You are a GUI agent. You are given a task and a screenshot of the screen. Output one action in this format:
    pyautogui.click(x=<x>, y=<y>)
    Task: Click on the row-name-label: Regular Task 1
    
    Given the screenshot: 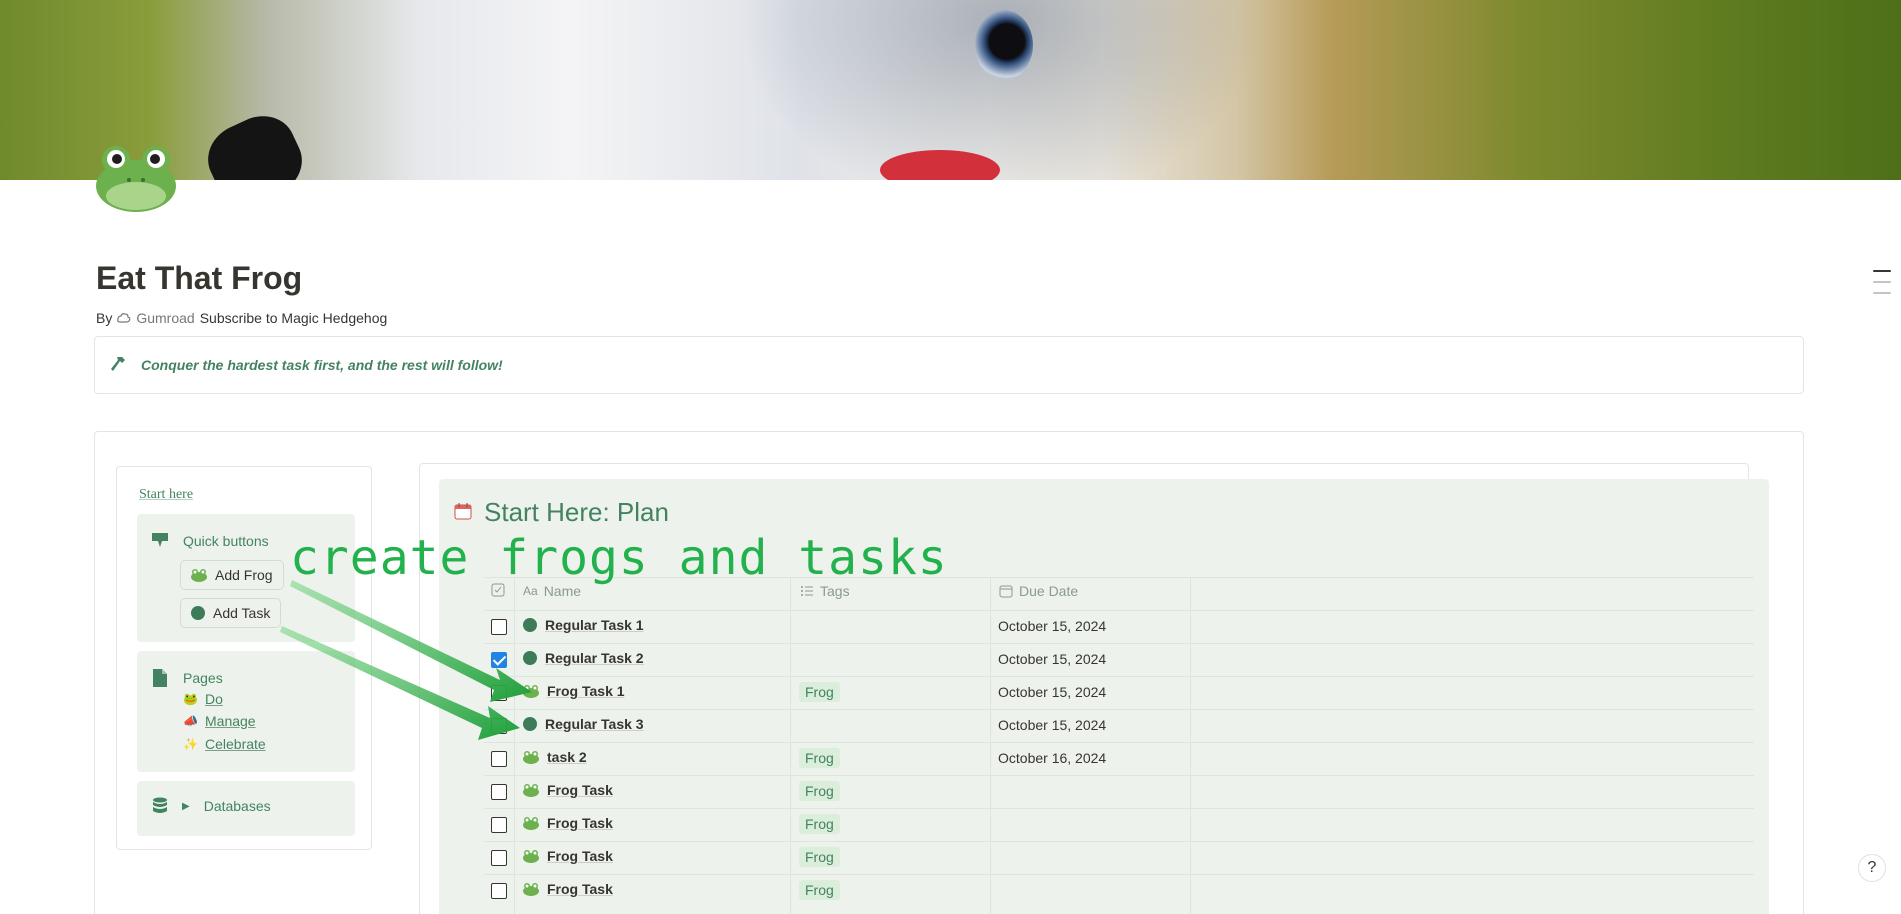 What is the action you would take?
    pyautogui.click(x=594, y=625)
    